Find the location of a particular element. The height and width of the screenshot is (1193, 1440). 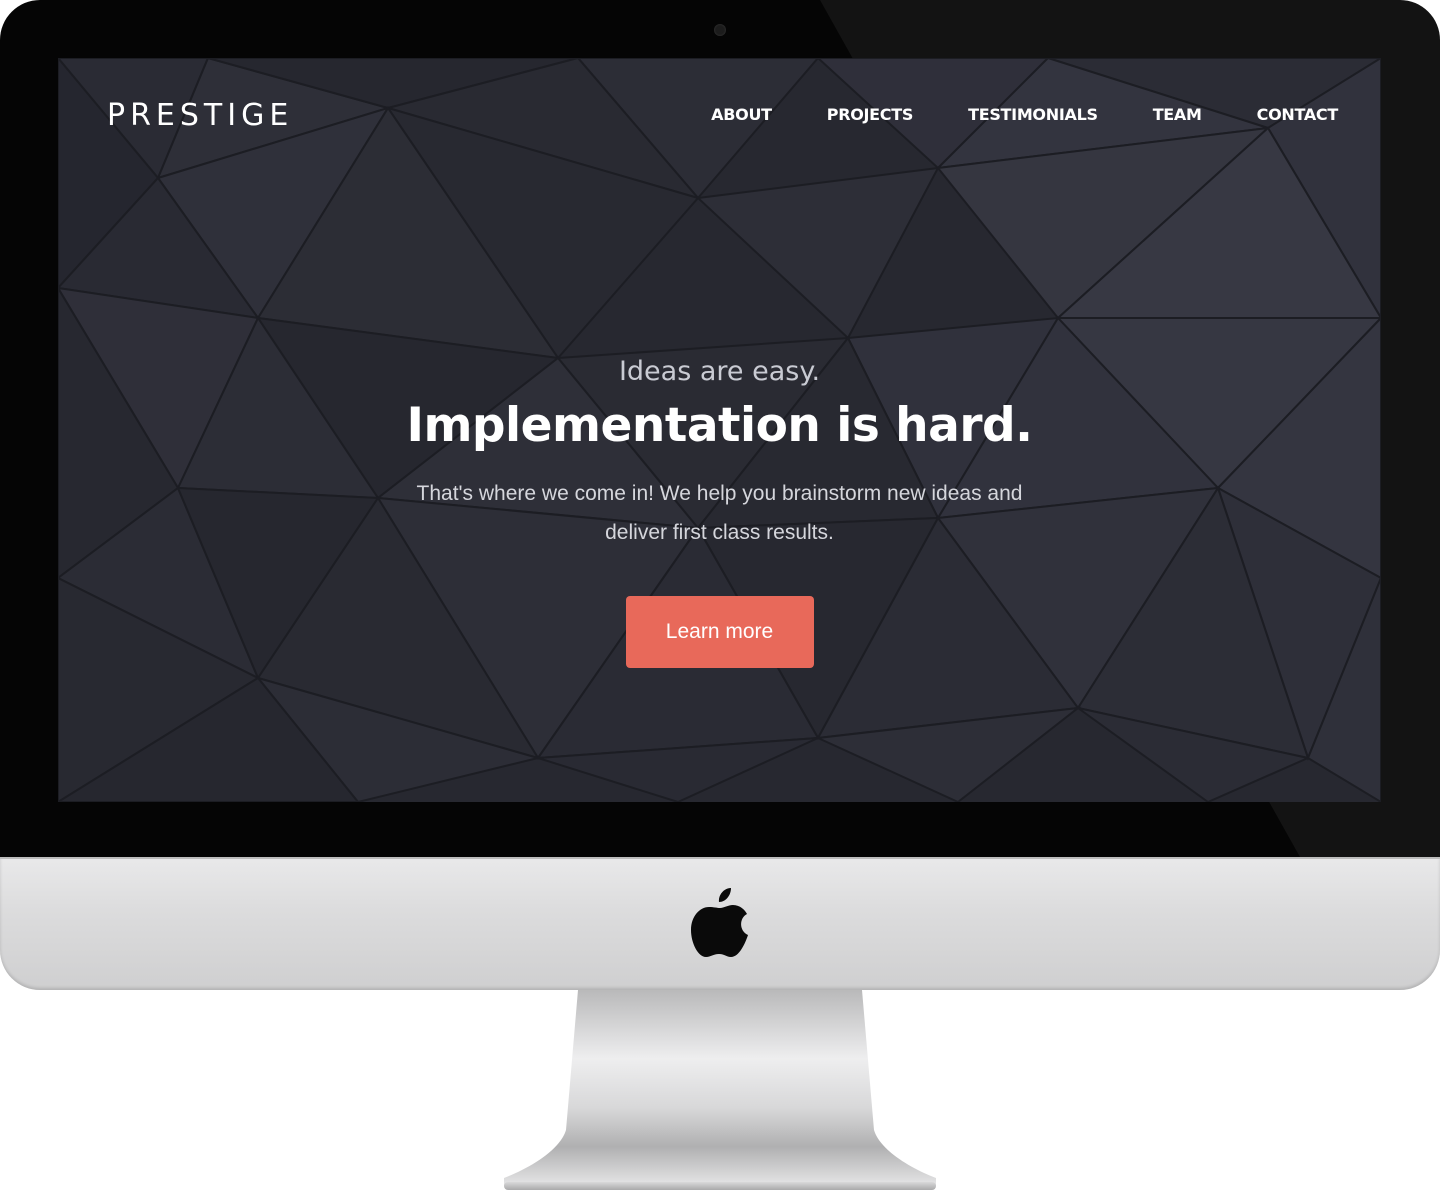

nav-link-about: ABOUT is located at coordinates (741, 115).